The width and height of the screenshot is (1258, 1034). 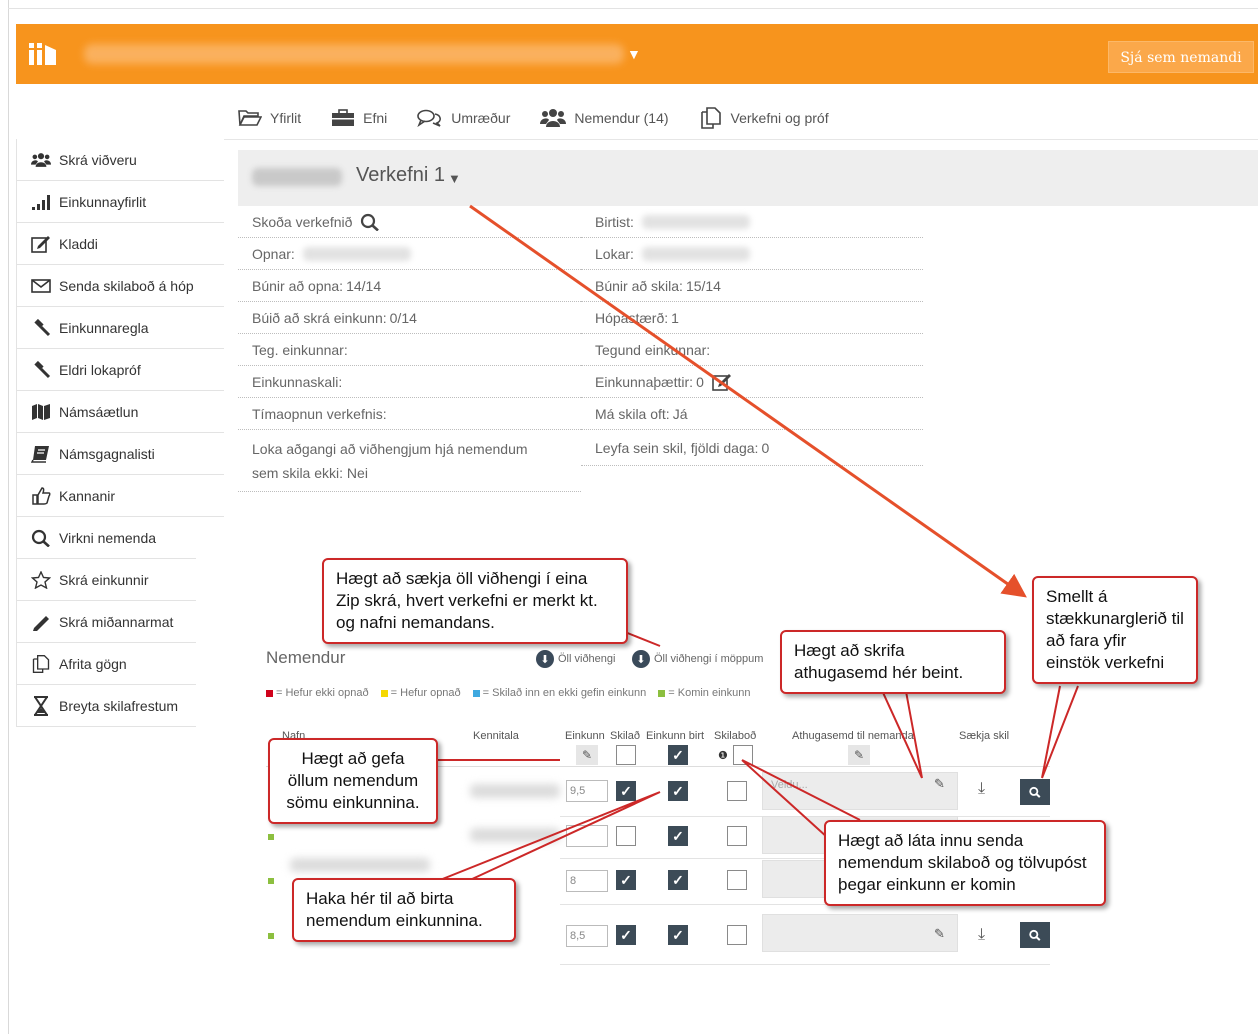 What do you see at coordinates (752, 414) in the screenshot?
I see `info-multiple-submissions: Má skila oft: Já` at bounding box center [752, 414].